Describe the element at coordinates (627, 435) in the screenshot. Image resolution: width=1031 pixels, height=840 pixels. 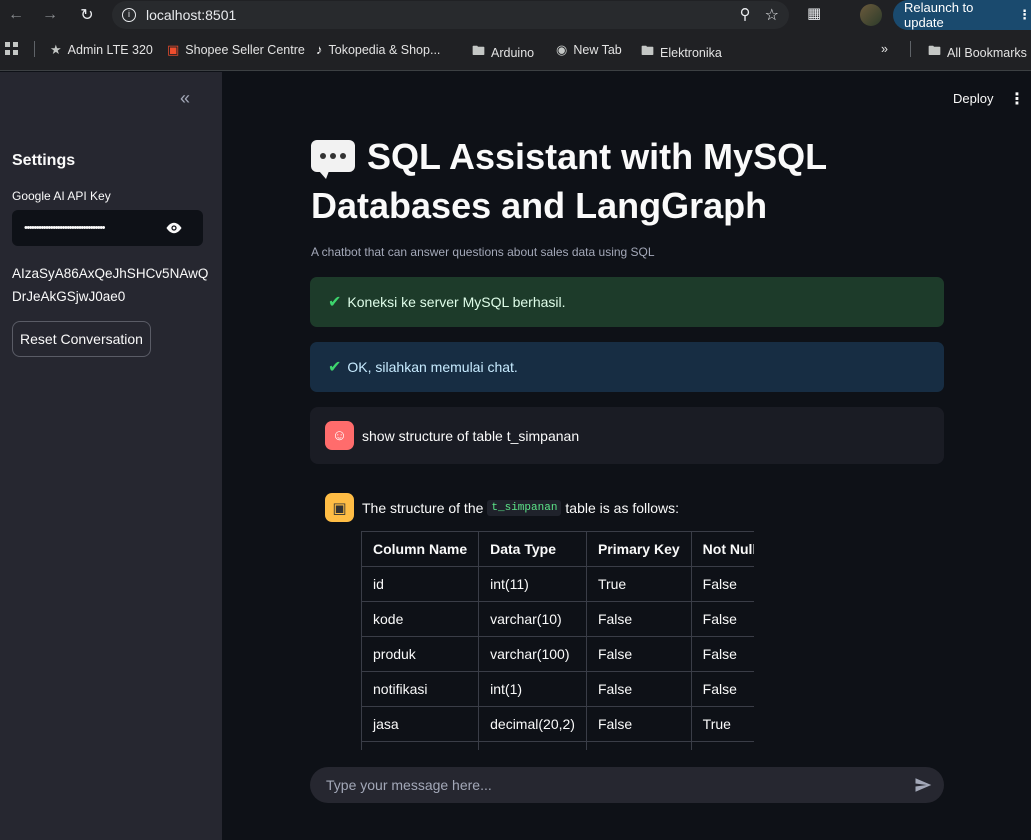
I see `user-chat-message: ☺ show structure of table t_simpanan` at that location.